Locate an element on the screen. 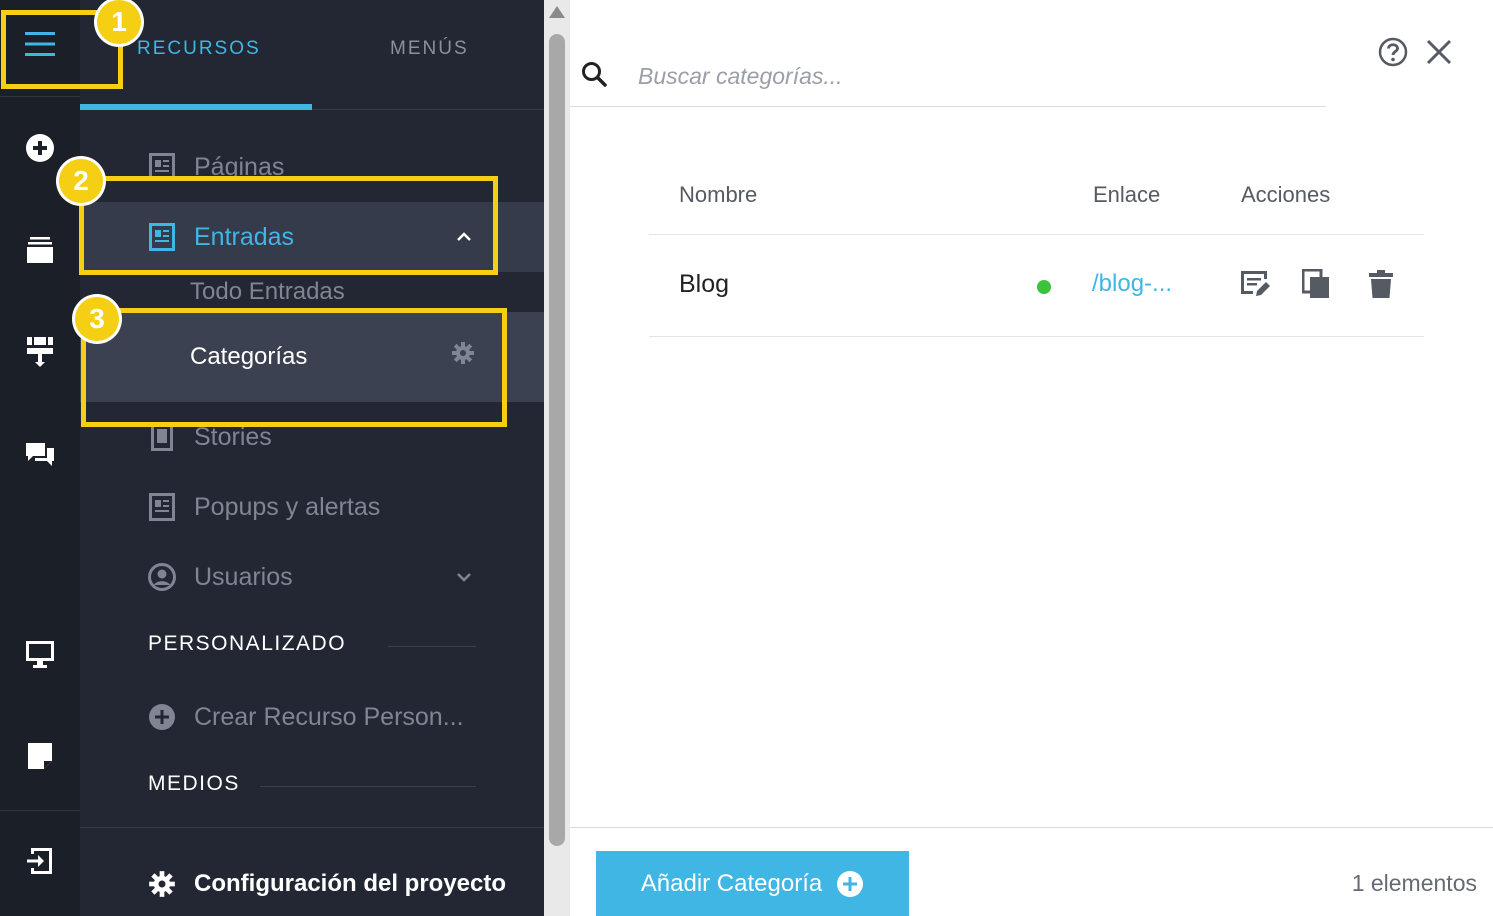  design-button is located at coordinates (40, 352).